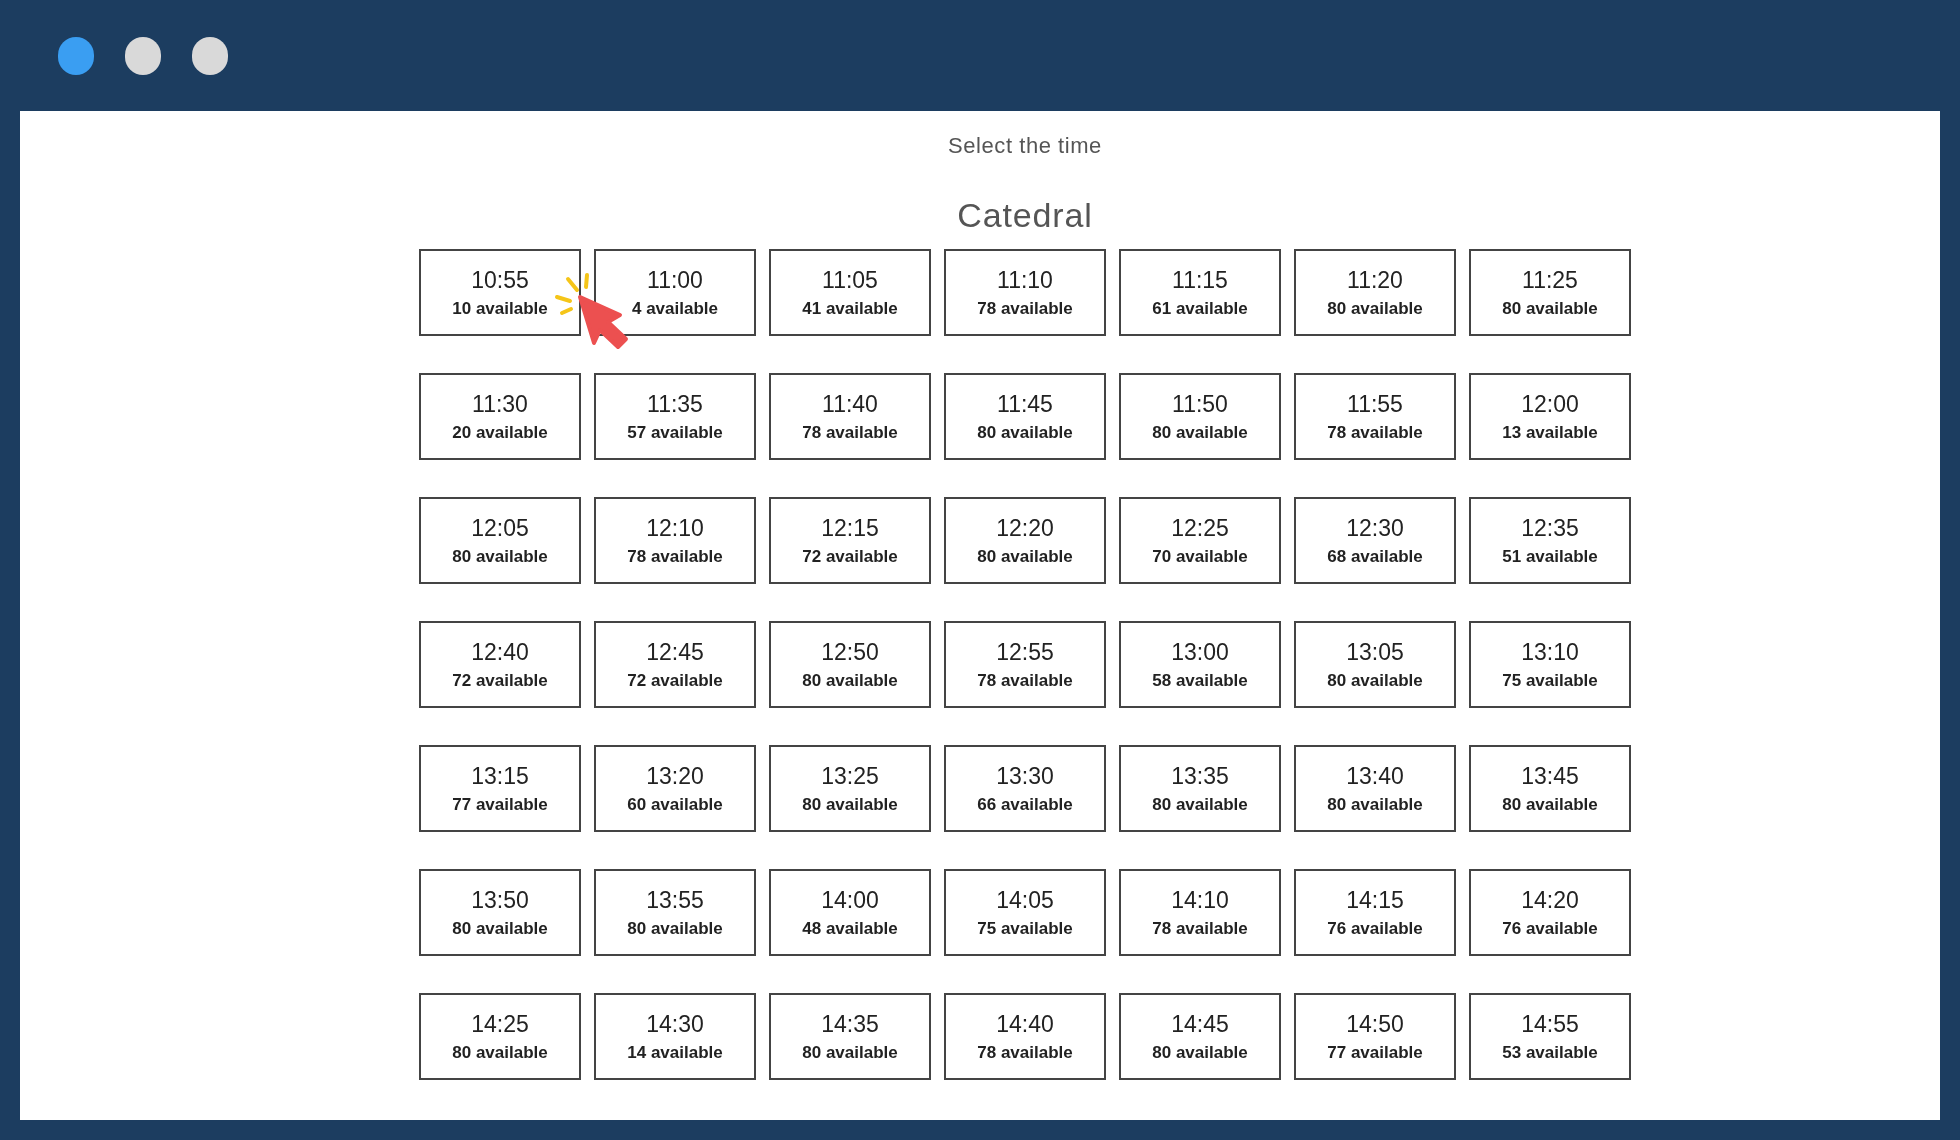  I want to click on time-slot-button: 11:30 20 available, so click(500, 416).